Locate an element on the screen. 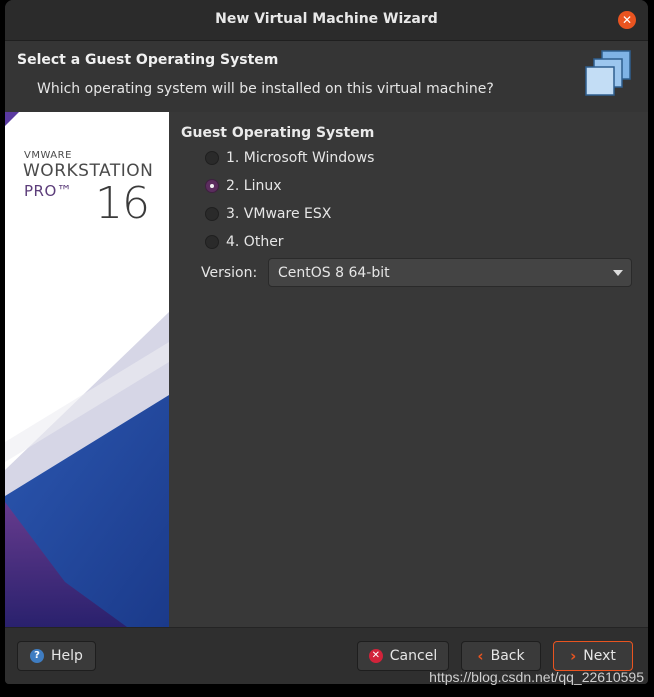 The image size is (654, 697). cancel-button: ✕ Cancel is located at coordinates (403, 656).